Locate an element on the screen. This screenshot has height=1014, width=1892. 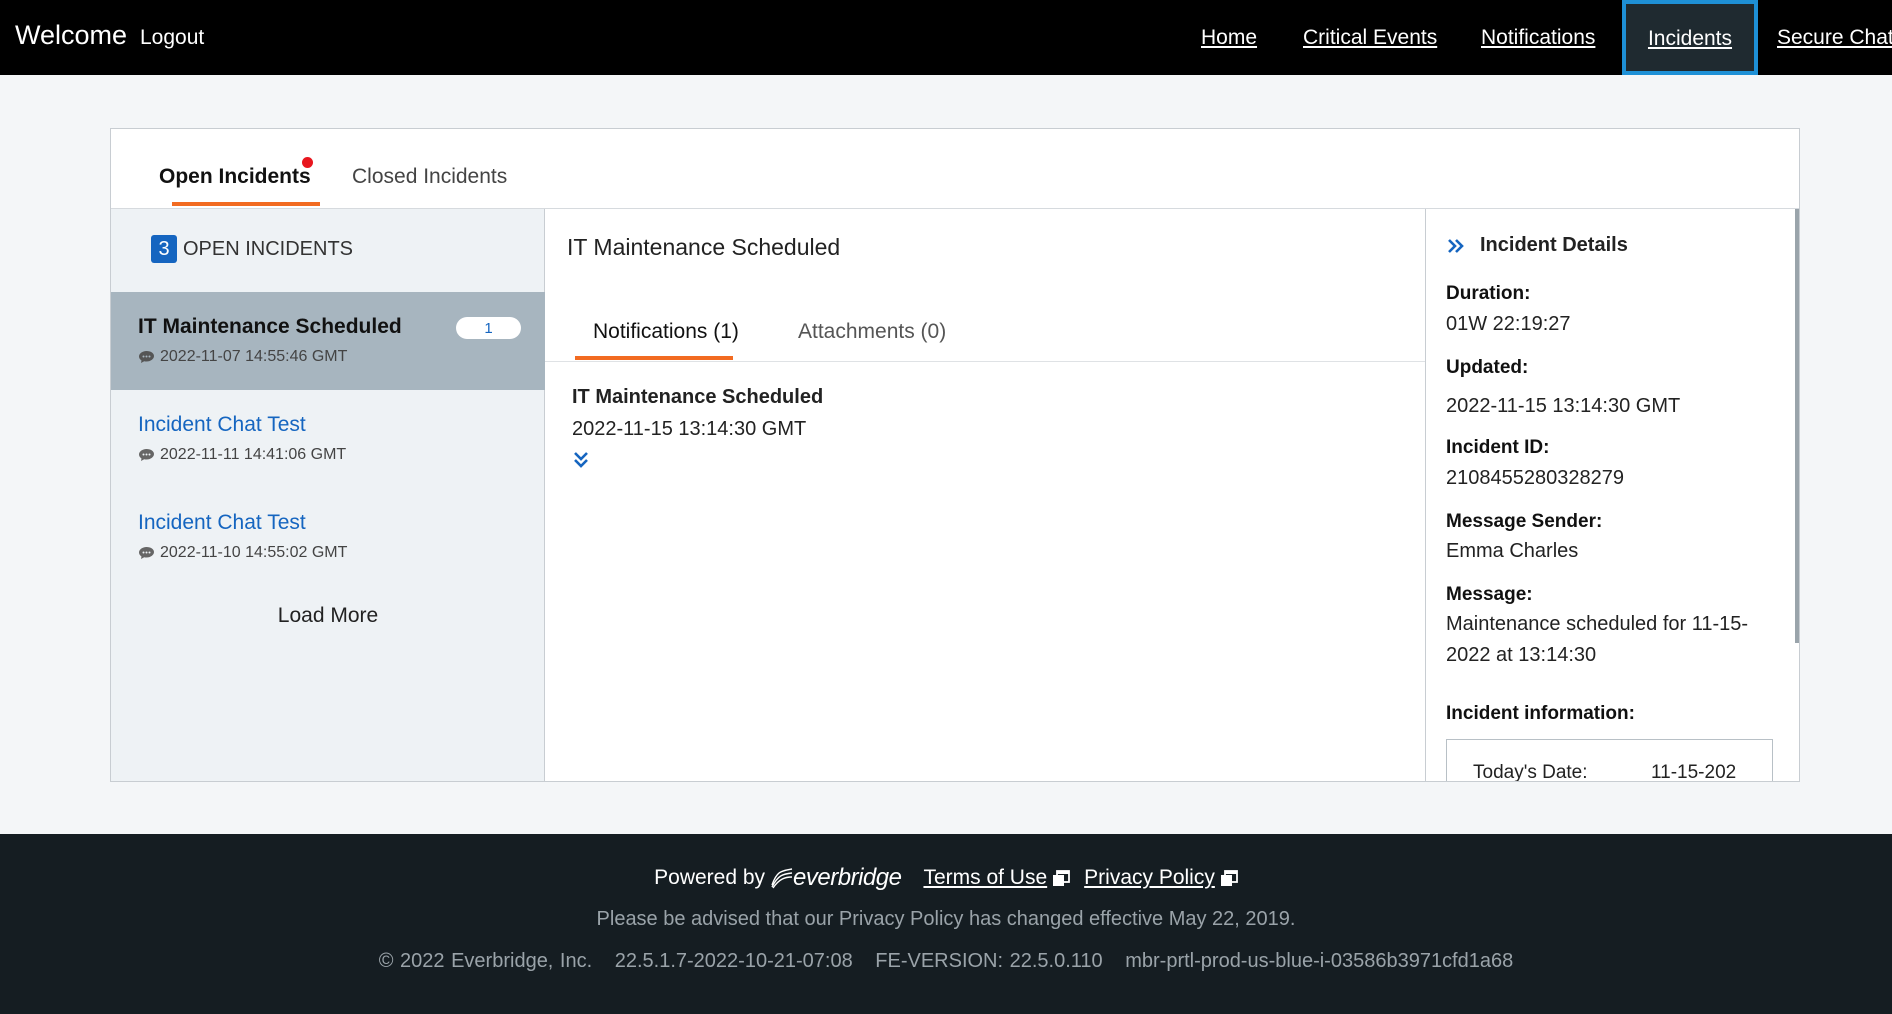
nav-secure-chat-link: Secure Chat is located at coordinates (1834, 38).